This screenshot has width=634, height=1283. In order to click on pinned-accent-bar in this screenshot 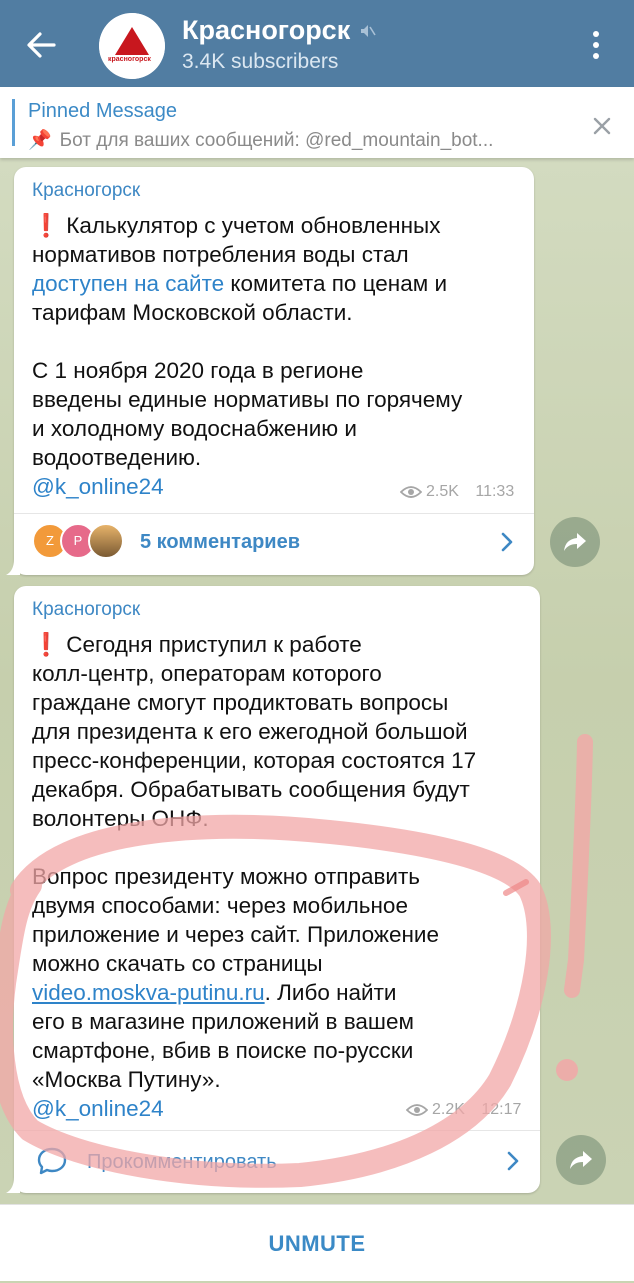, I will do `click(13, 122)`.